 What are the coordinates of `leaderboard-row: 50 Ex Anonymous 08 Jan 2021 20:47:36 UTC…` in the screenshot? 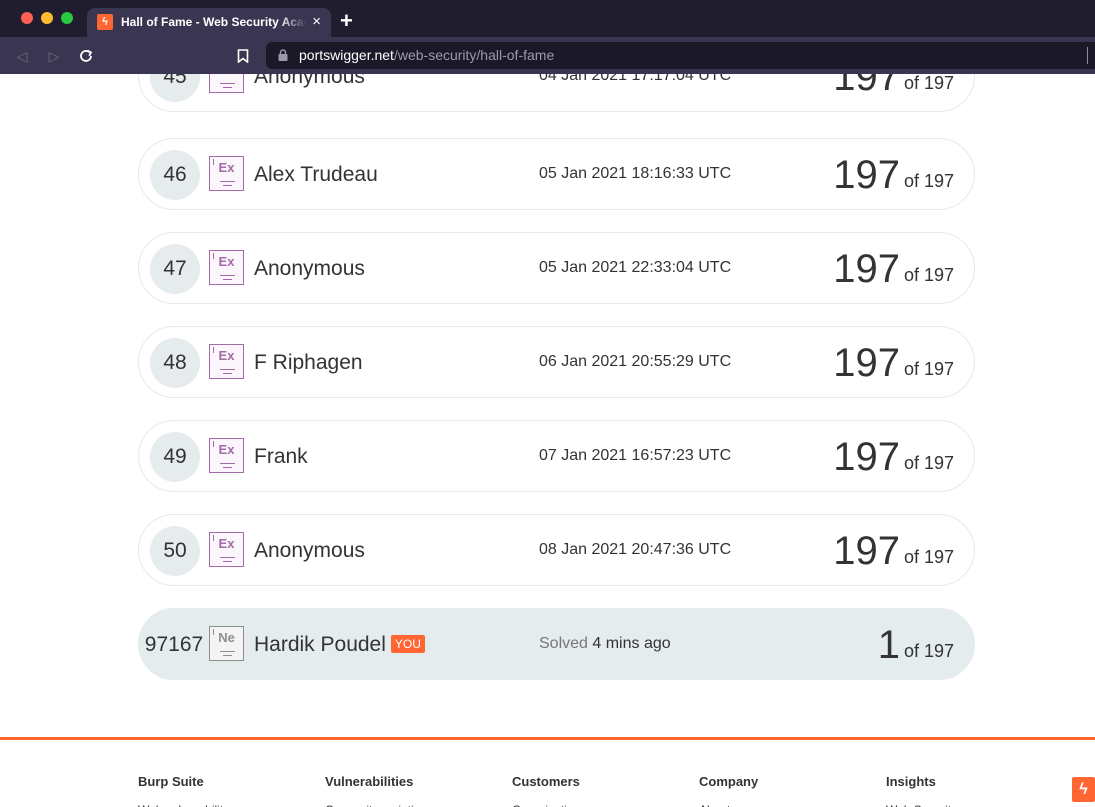 It's located at (556, 550).